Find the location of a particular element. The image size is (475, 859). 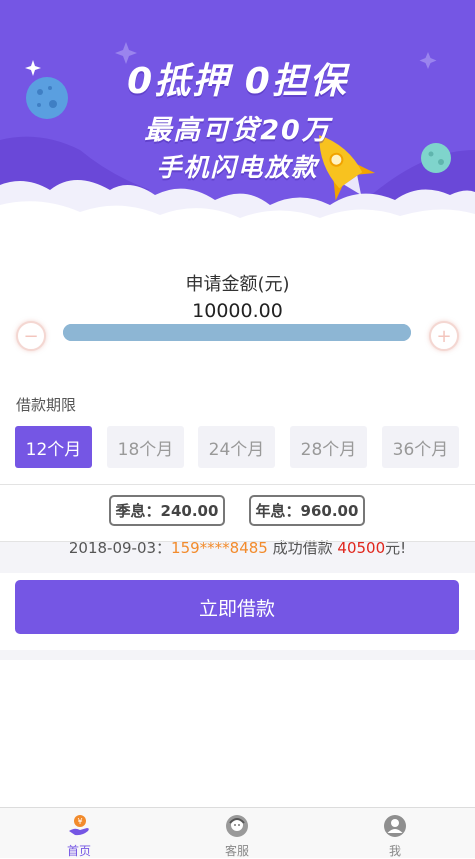

loan-ticker: 2018-09-03：159****8485 成功借款 40500元! is located at coordinates (237, 548).